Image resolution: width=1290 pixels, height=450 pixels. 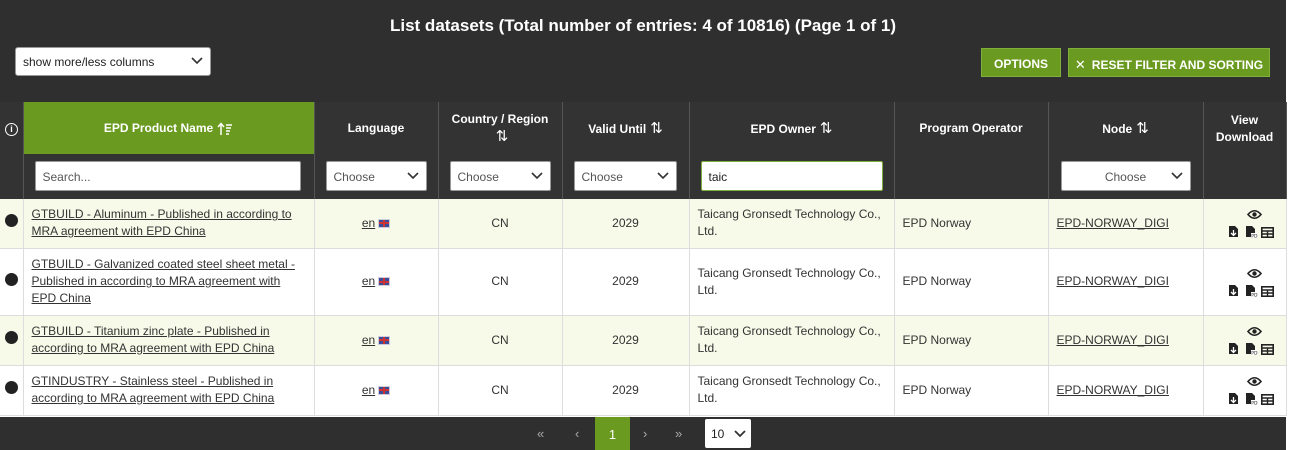 What do you see at coordinates (1126, 150) in the screenshot?
I see `node-column-header: Node ⇅ Choose` at bounding box center [1126, 150].